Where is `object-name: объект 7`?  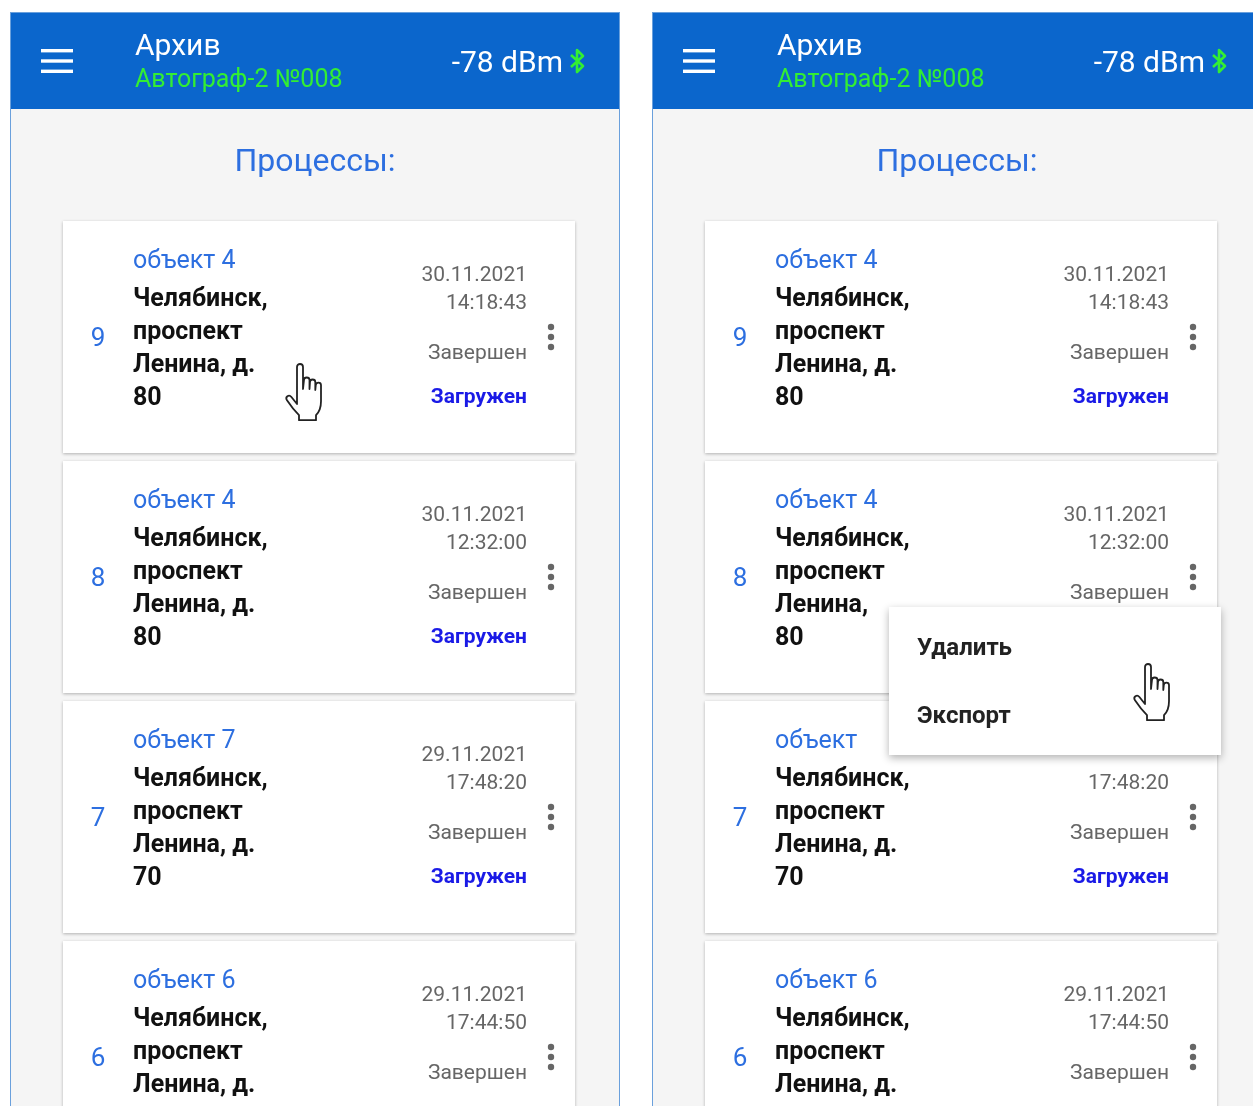
object-name: объект 7 is located at coordinates (184, 740).